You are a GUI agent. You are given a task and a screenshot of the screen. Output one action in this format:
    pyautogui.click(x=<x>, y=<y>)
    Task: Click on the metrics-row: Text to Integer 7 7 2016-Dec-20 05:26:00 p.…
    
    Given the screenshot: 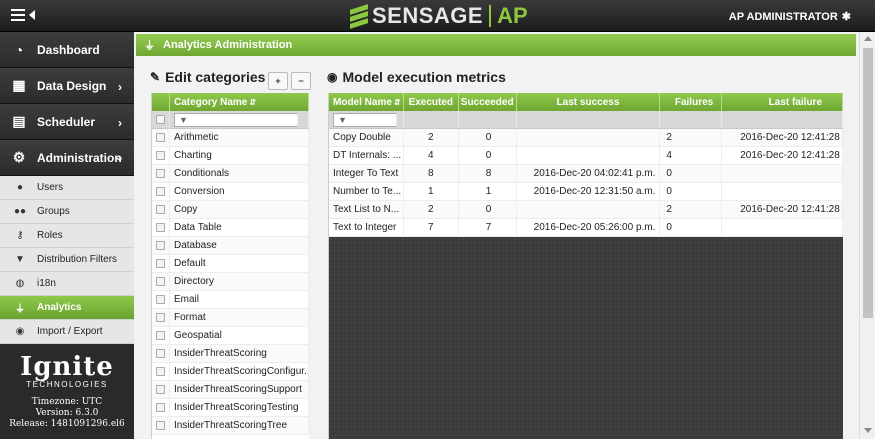 What is the action you would take?
    pyautogui.click(x=586, y=228)
    